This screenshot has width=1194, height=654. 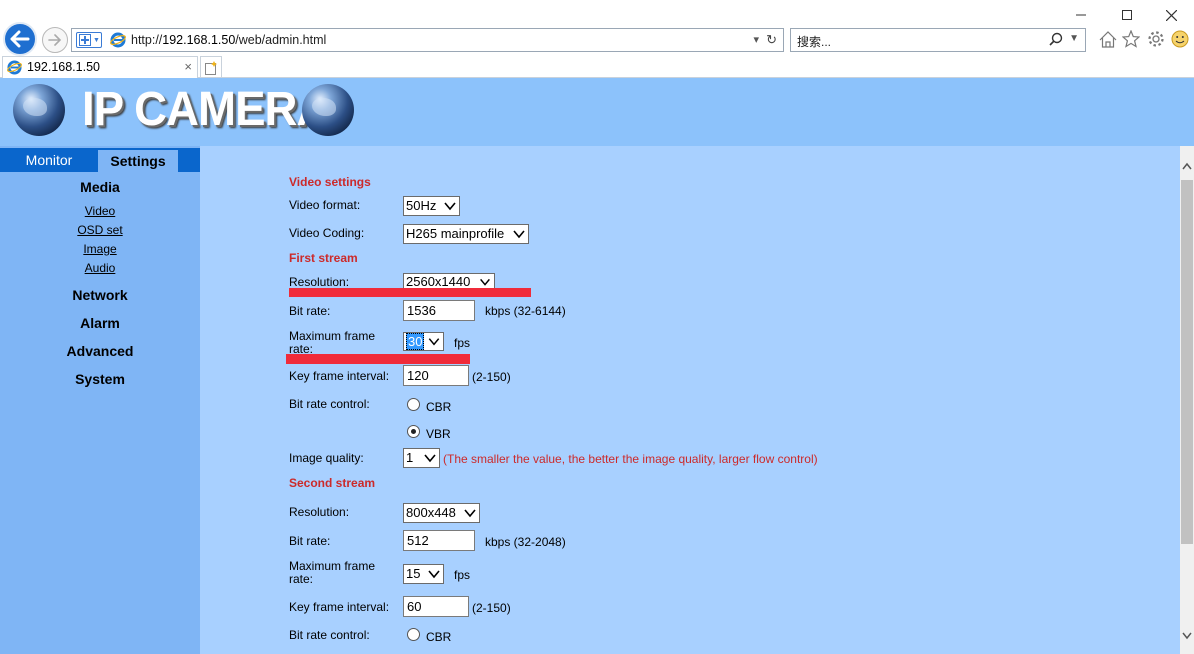 I want to click on star-icon, so click(x=1131, y=39).